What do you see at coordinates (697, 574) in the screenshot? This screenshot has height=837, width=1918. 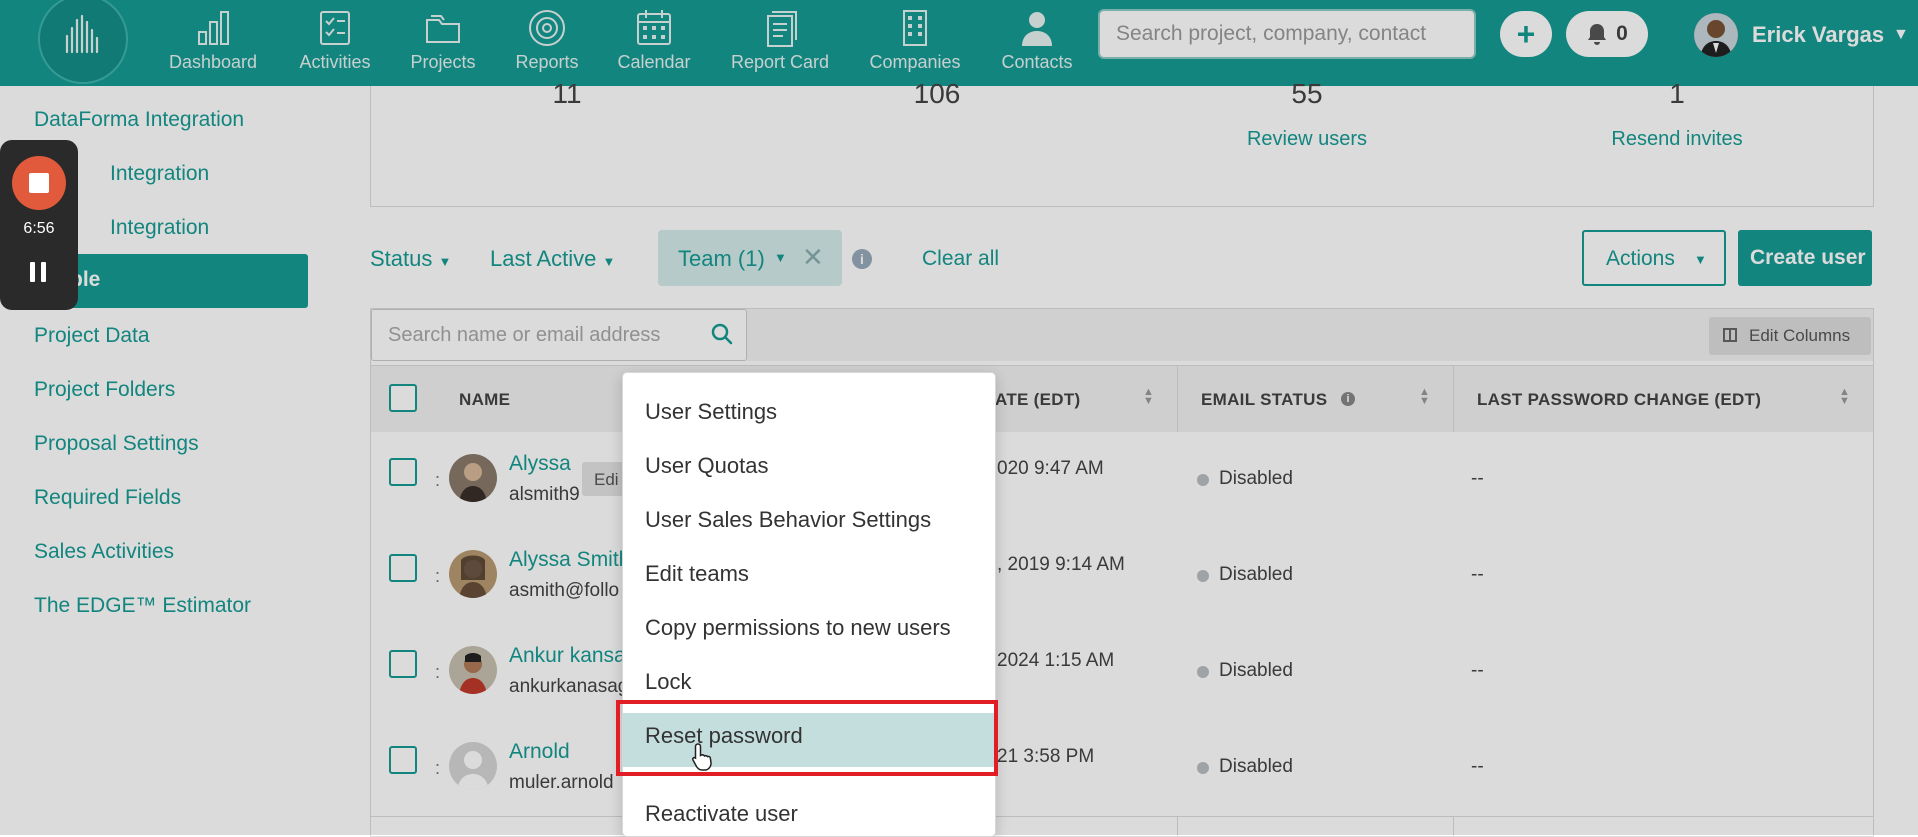 I see `menu-item-edit-teams: Edit teams` at bounding box center [697, 574].